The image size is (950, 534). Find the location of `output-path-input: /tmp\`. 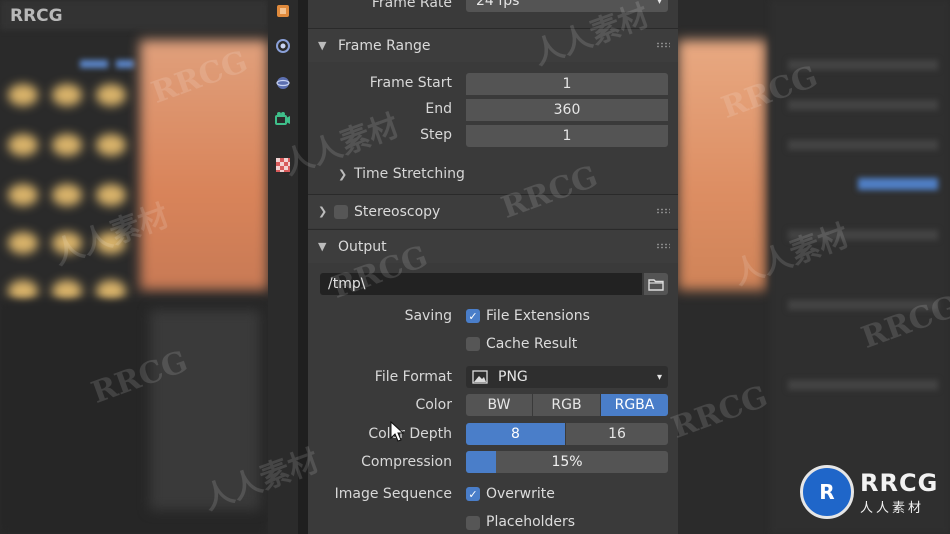

output-path-input: /tmp\ is located at coordinates (481, 284).